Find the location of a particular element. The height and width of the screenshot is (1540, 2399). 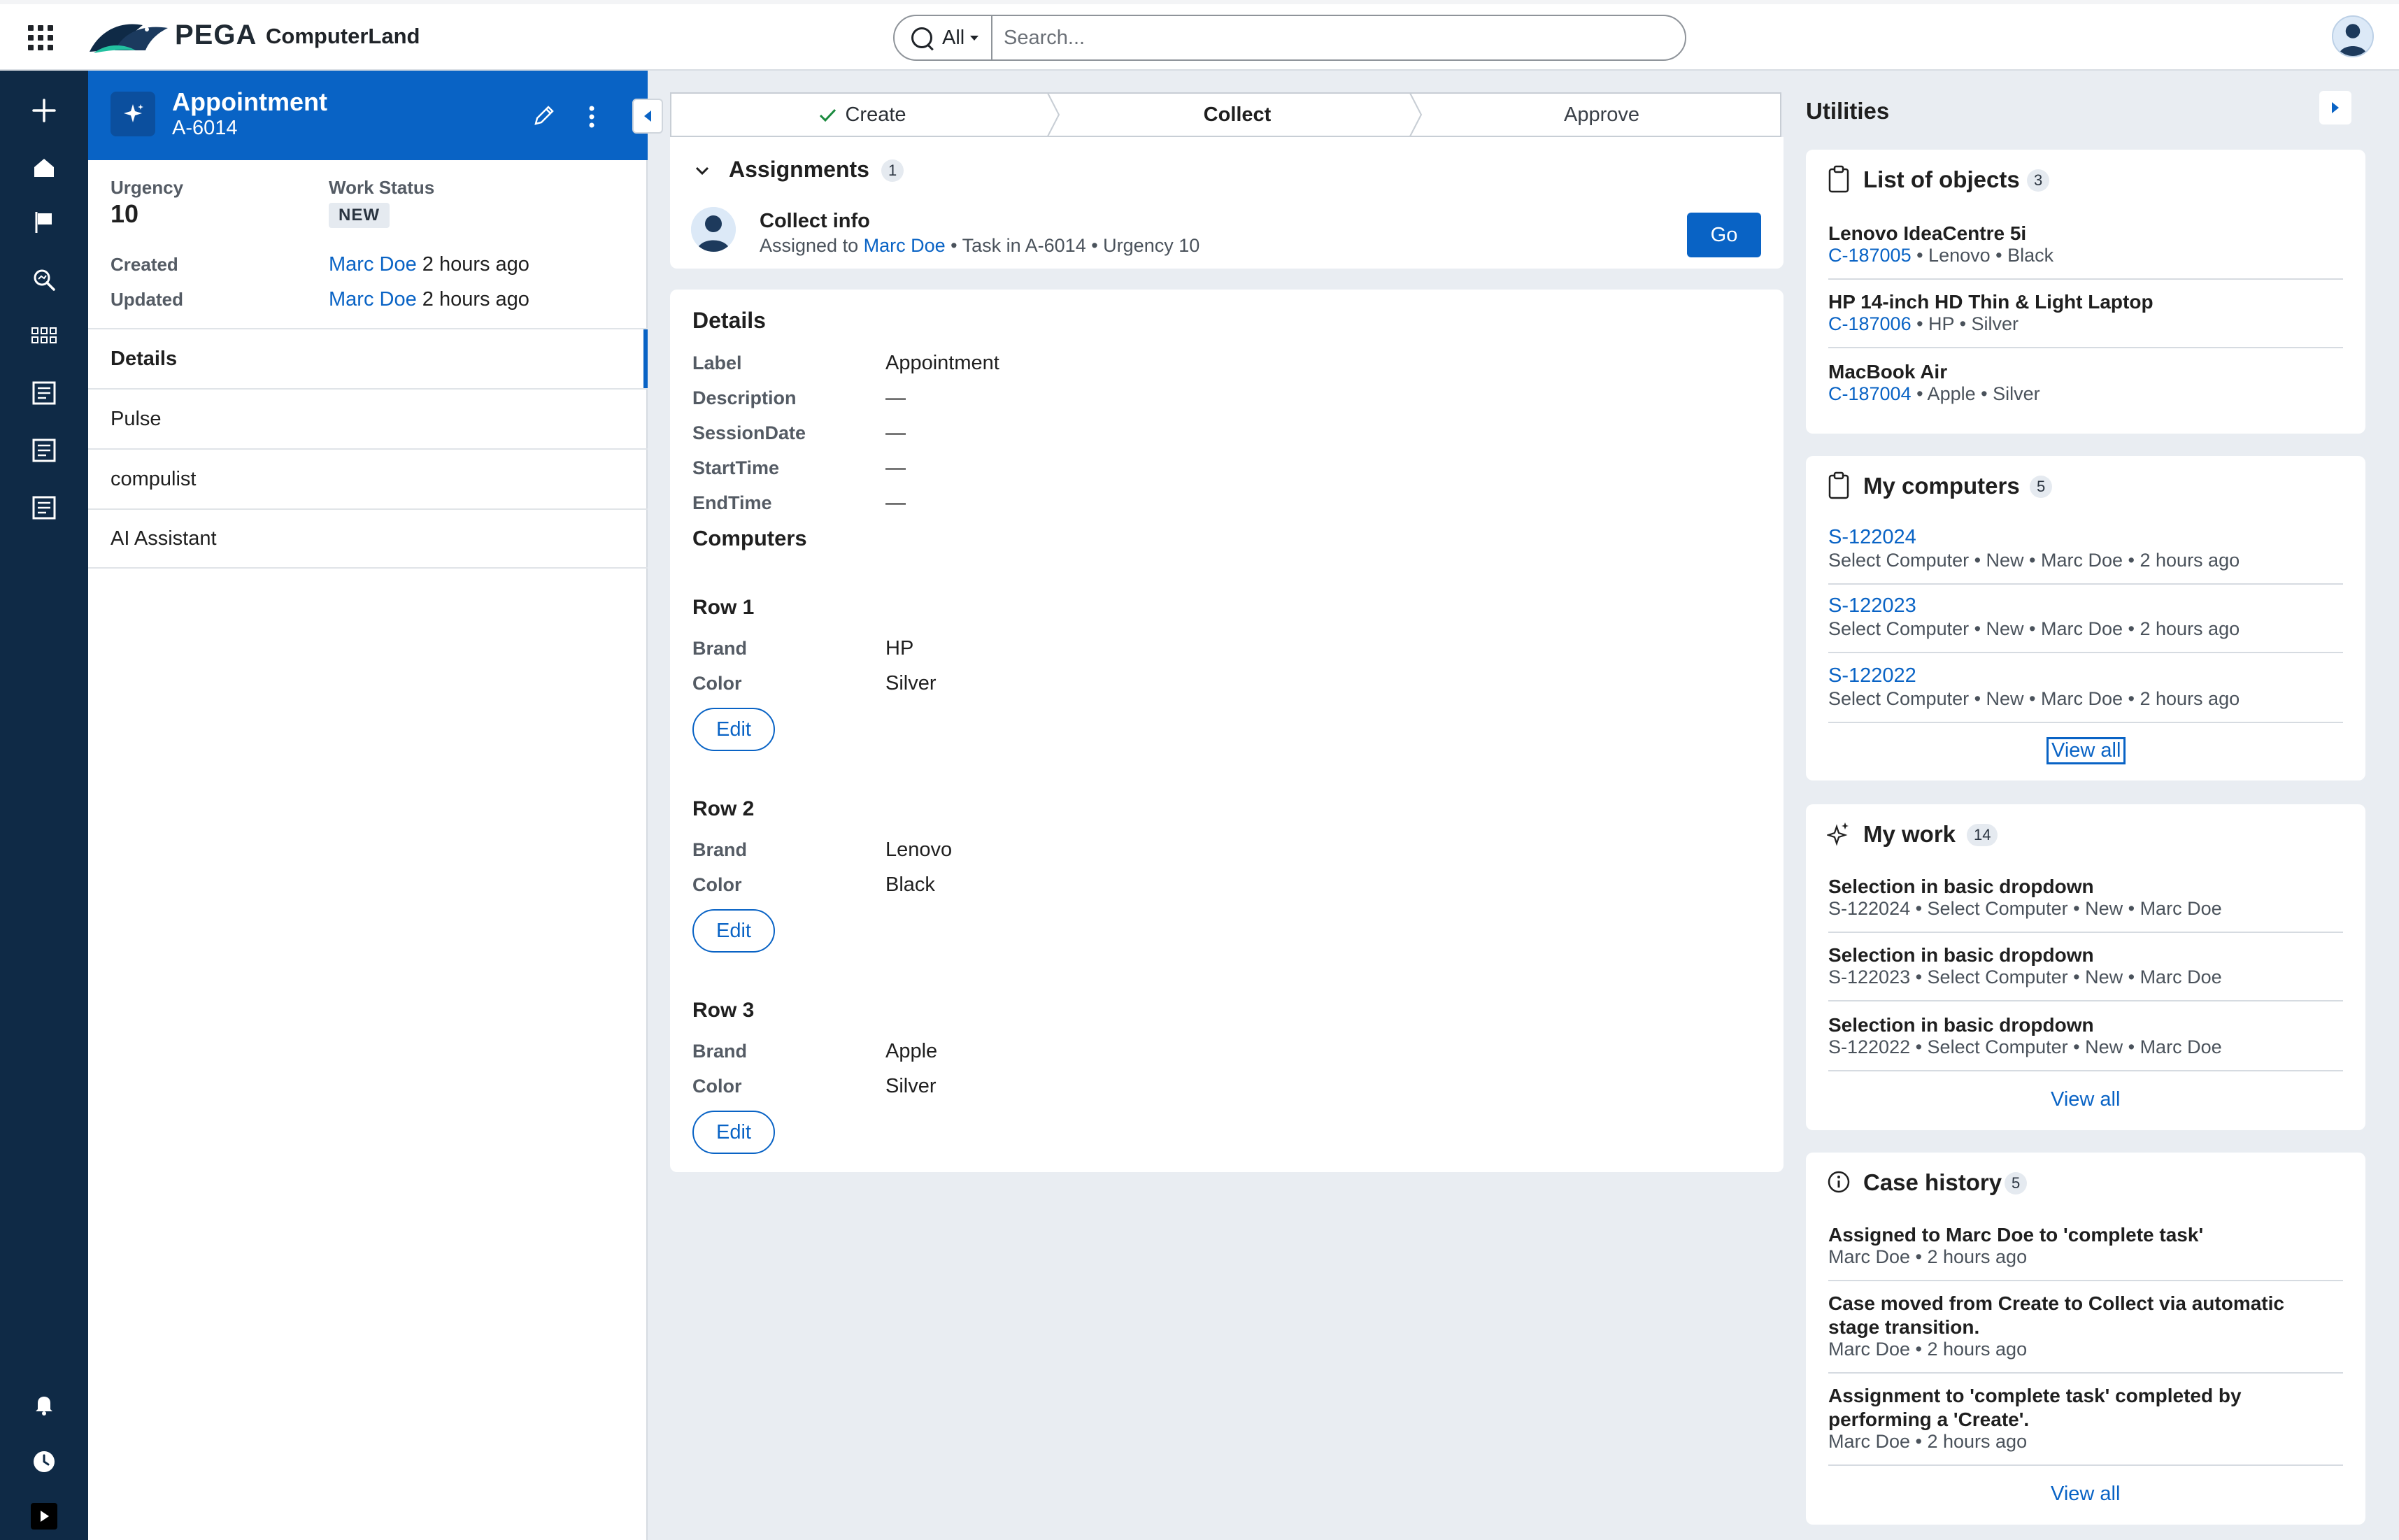

search-divider is located at coordinates (991, 37).